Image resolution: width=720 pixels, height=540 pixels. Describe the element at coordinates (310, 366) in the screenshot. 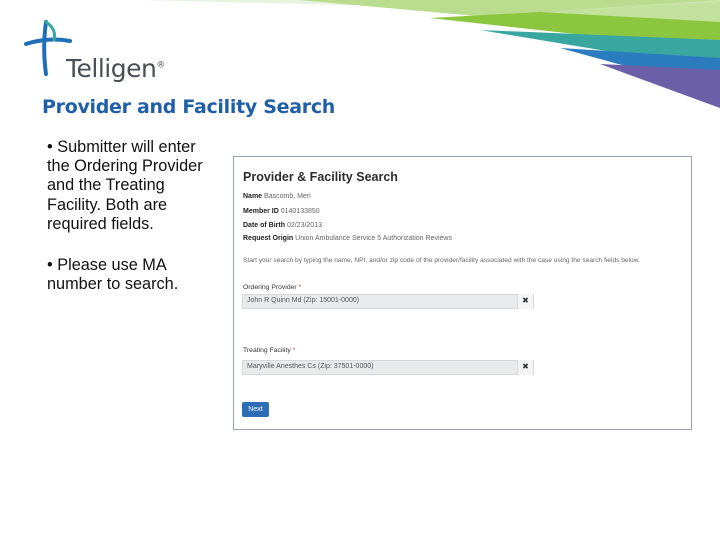

I see `treating-facility-value: Maryville Anesthes Cs (Zip: 37501-0000)` at that location.